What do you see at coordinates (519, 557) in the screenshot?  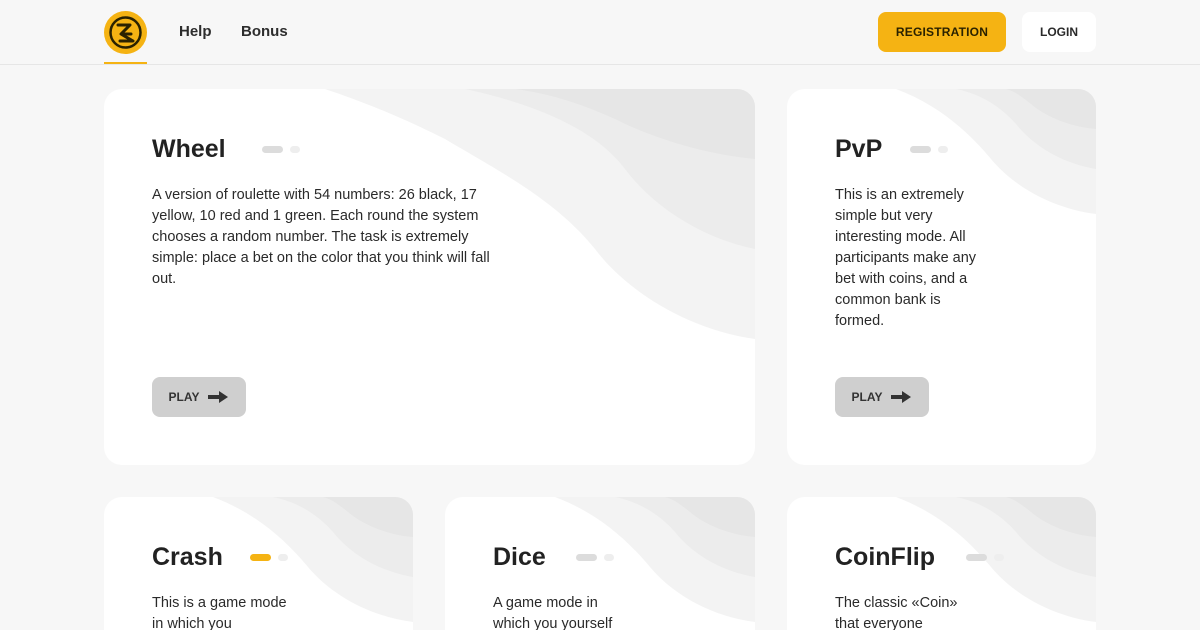 I see `card-title: Dice` at bounding box center [519, 557].